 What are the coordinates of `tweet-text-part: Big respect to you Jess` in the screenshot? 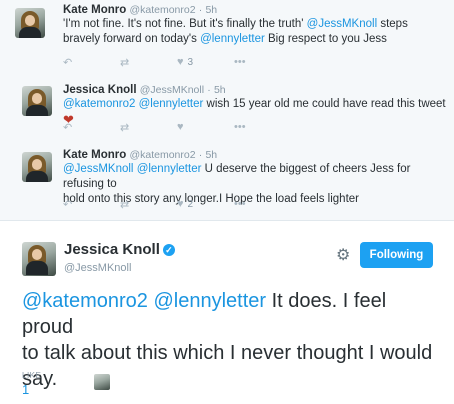 It's located at (325, 39).